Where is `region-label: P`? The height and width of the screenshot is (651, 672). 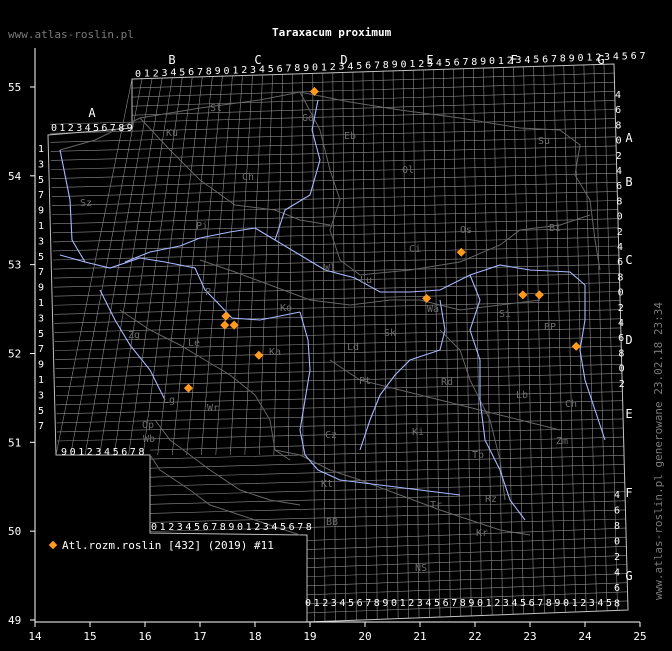
region-label: P is located at coordinates (208, 292).